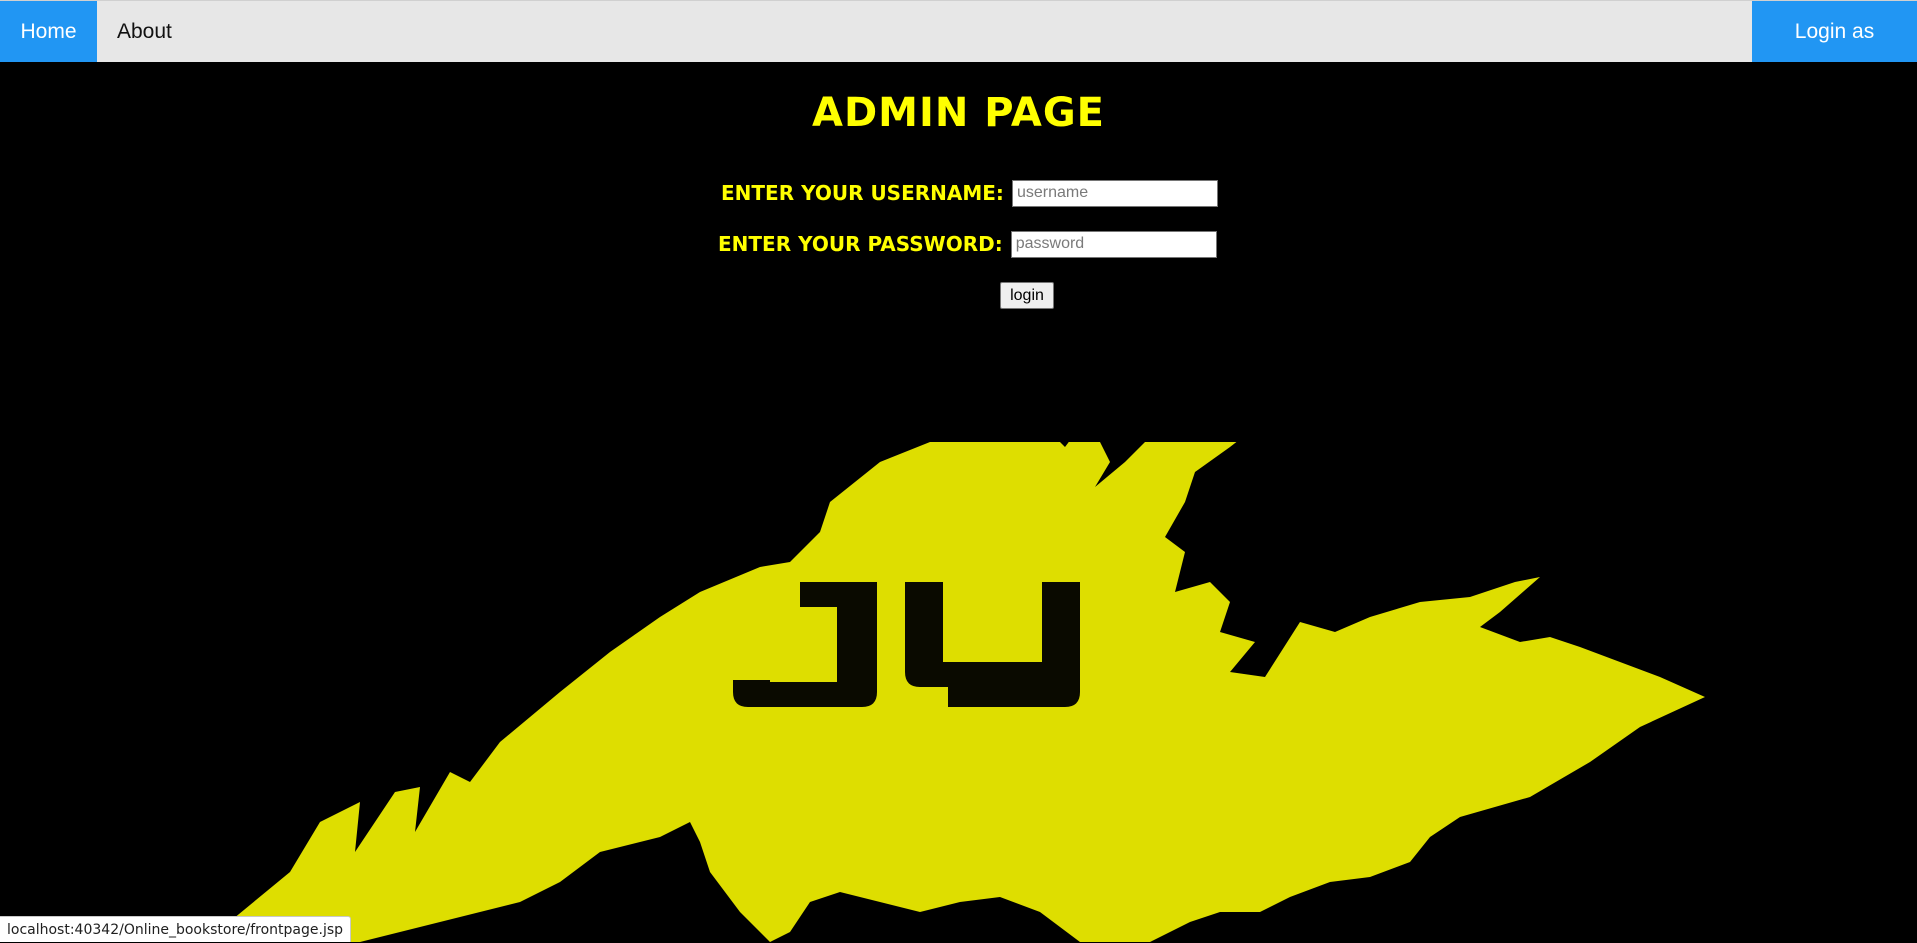 Image resolution: width=1917 pixels, height=943 pixels. I want to click on password-row: ENTER YOUR PASSWORD:, so click(967, 244).